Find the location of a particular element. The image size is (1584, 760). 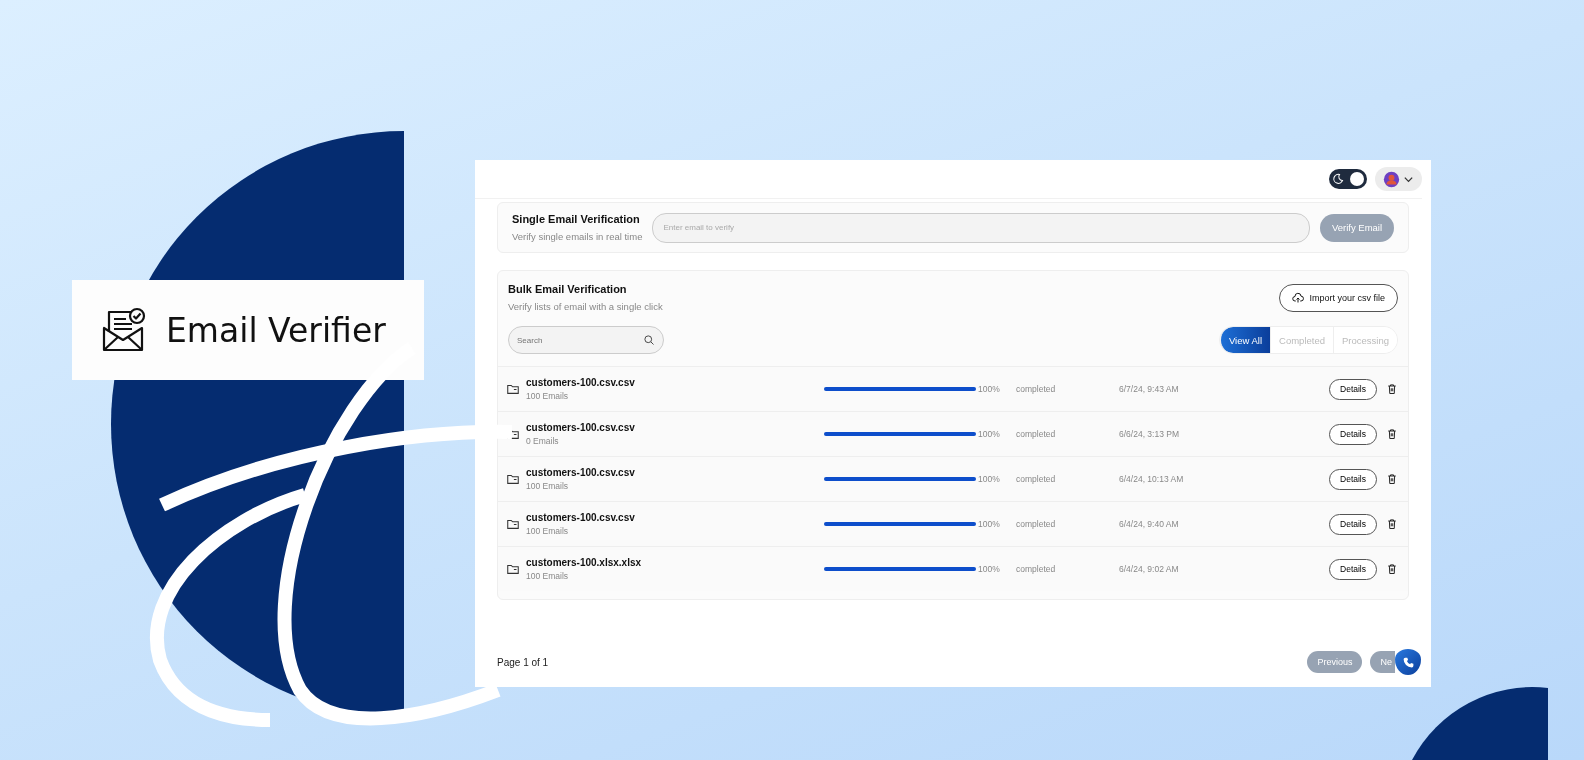

dark-mode-toggle is located at coordinates (1348, 179).